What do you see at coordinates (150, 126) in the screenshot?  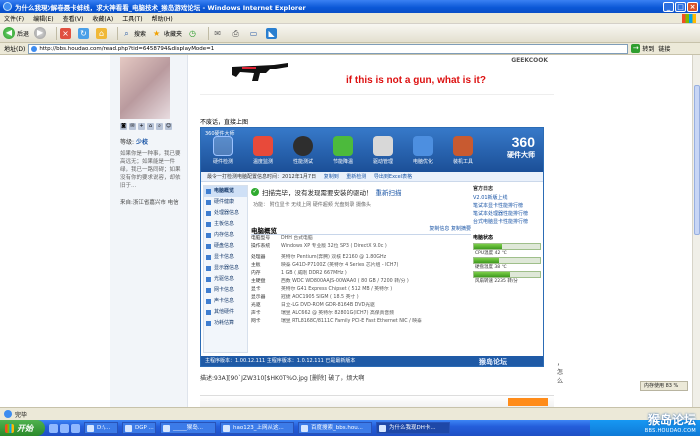 I see `homepage-icon: ⌂` at bounding box center [150, 126].